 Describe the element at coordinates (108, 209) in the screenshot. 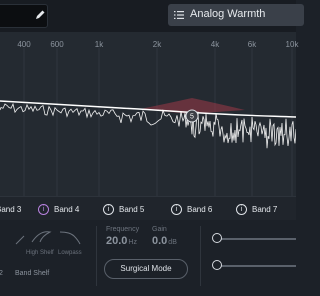

I see `band-5-info-icon: i` at that location.